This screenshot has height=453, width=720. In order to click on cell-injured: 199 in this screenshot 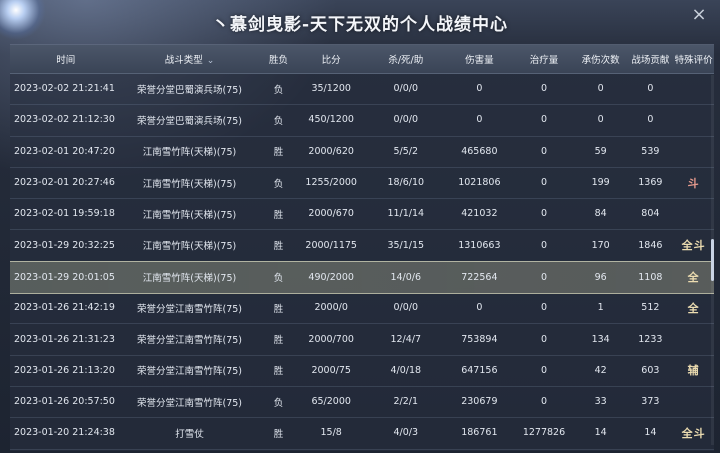, I will do `click(600, 183)`.